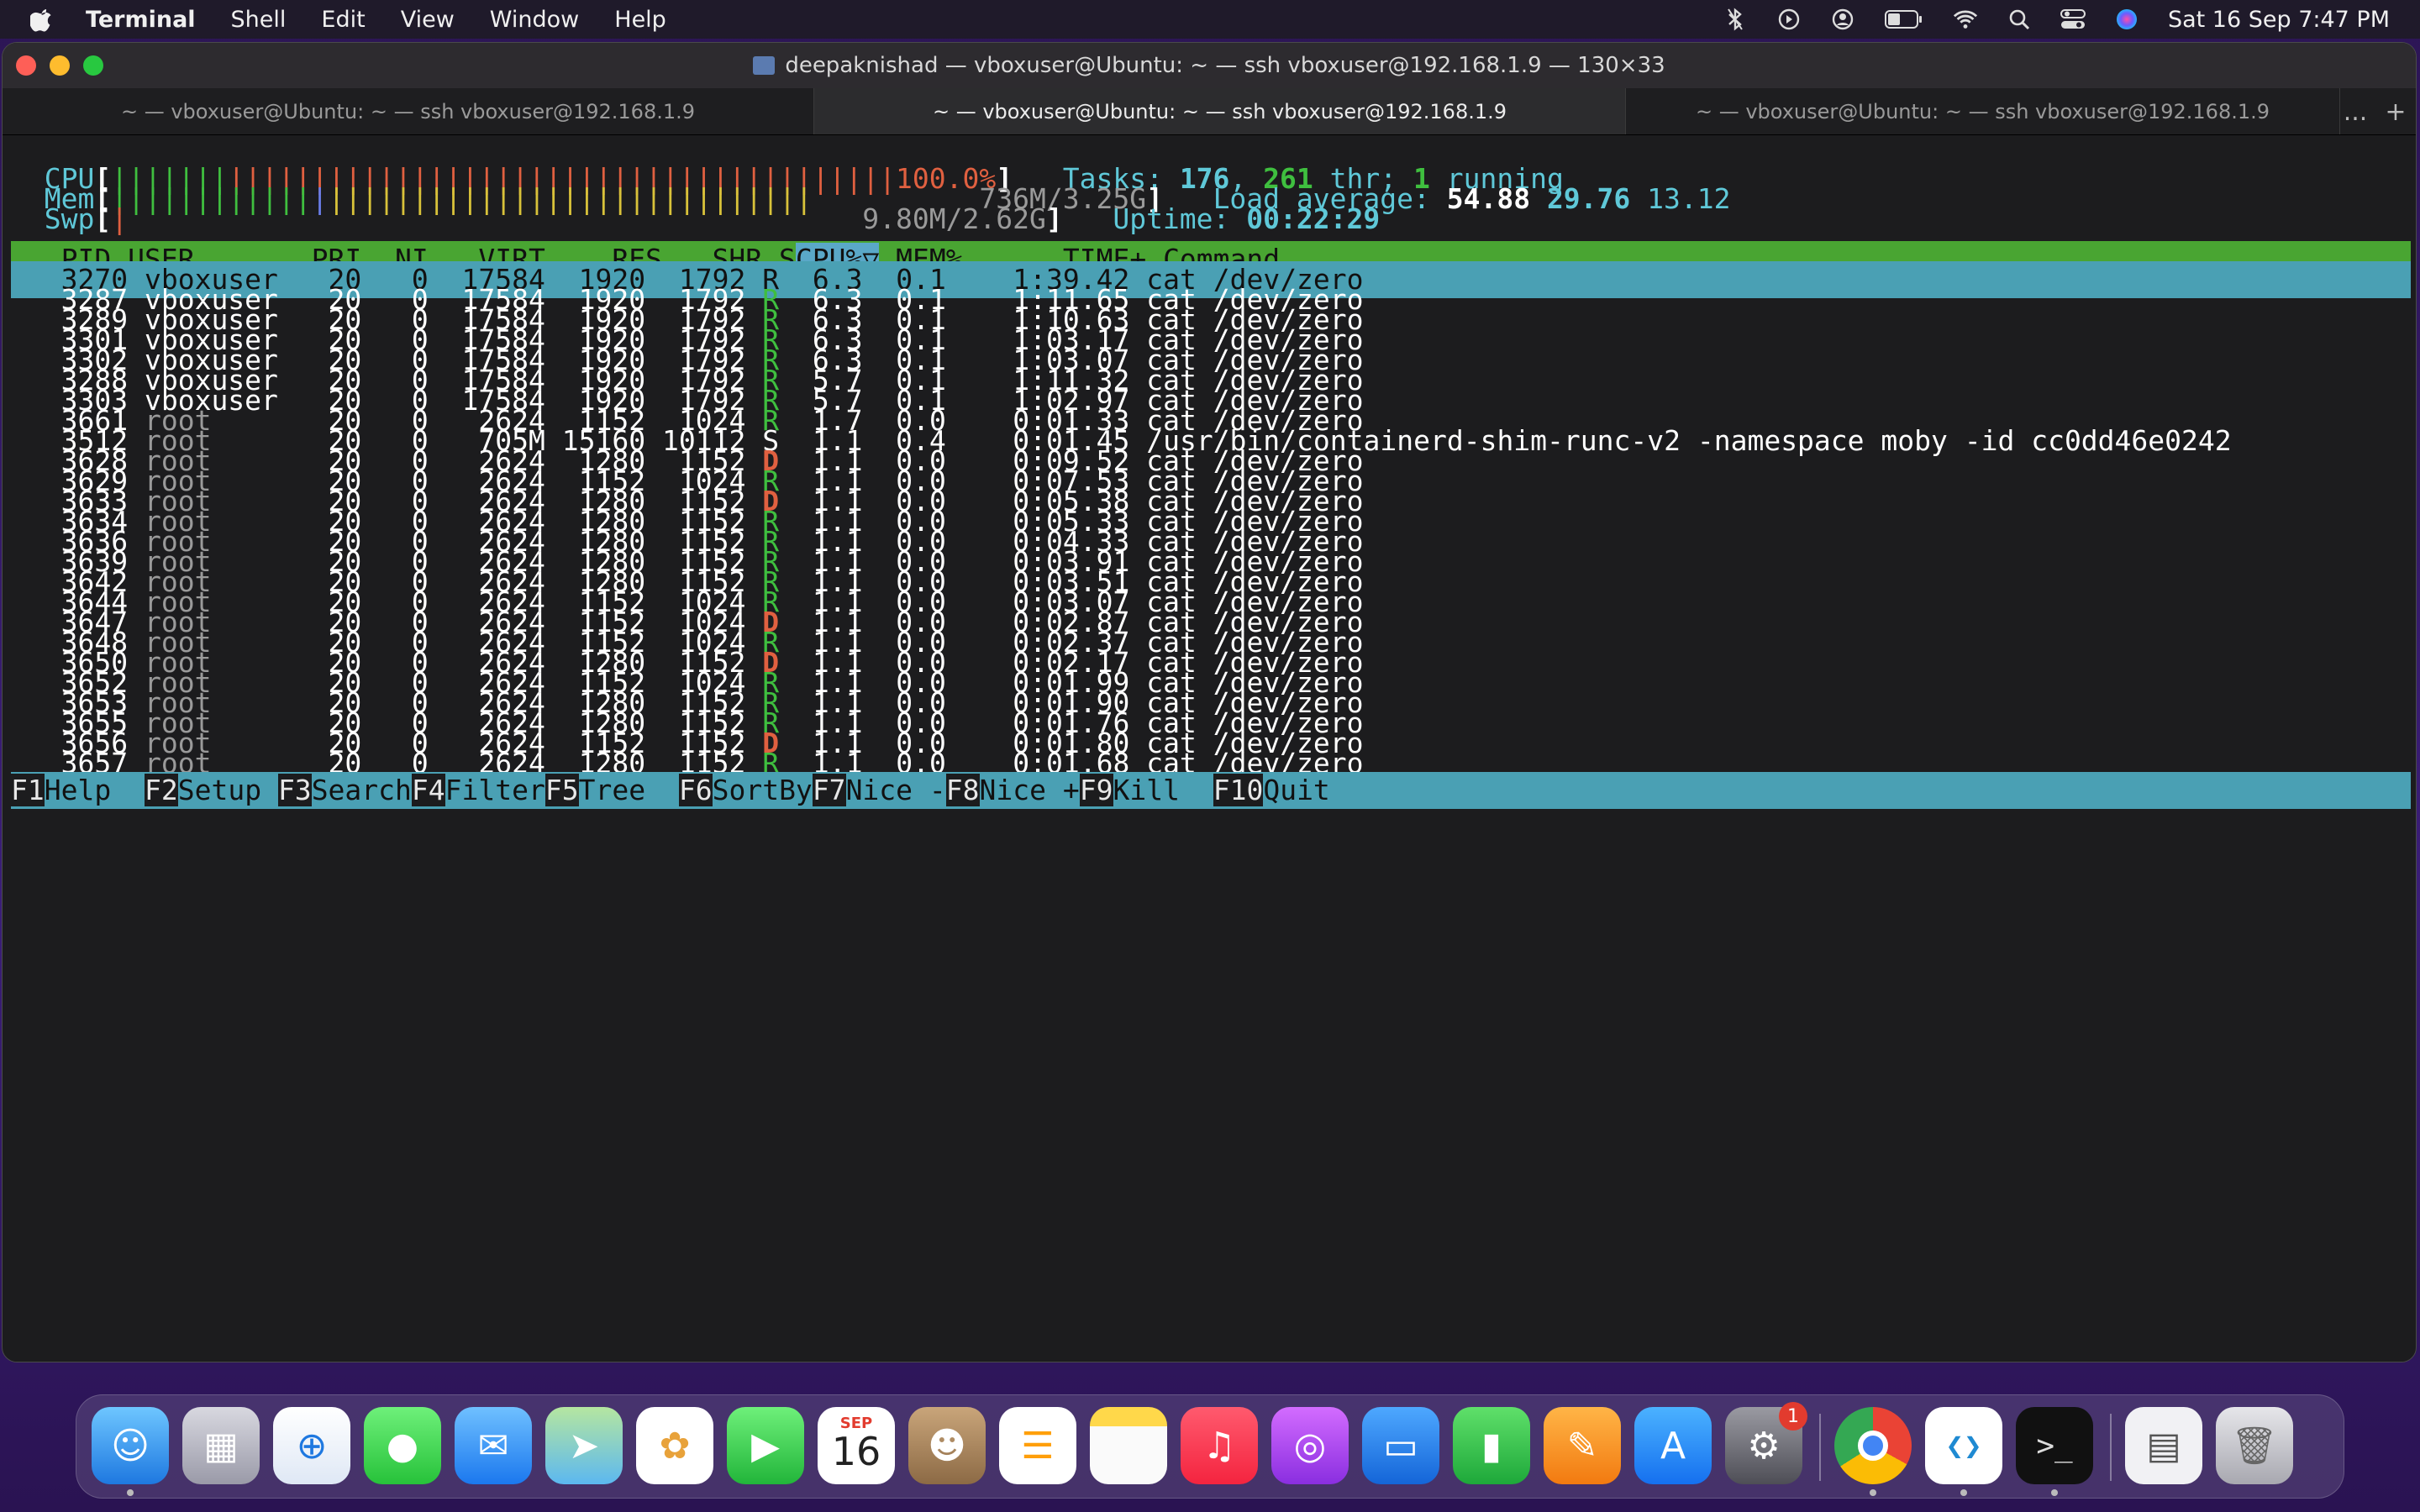 This screenshot has height=1512, width=2420. What do you see at coordinates (141, 20) in the screenshot?
I see `menu-app-name: Terminal` at bounding box center [141, 20].